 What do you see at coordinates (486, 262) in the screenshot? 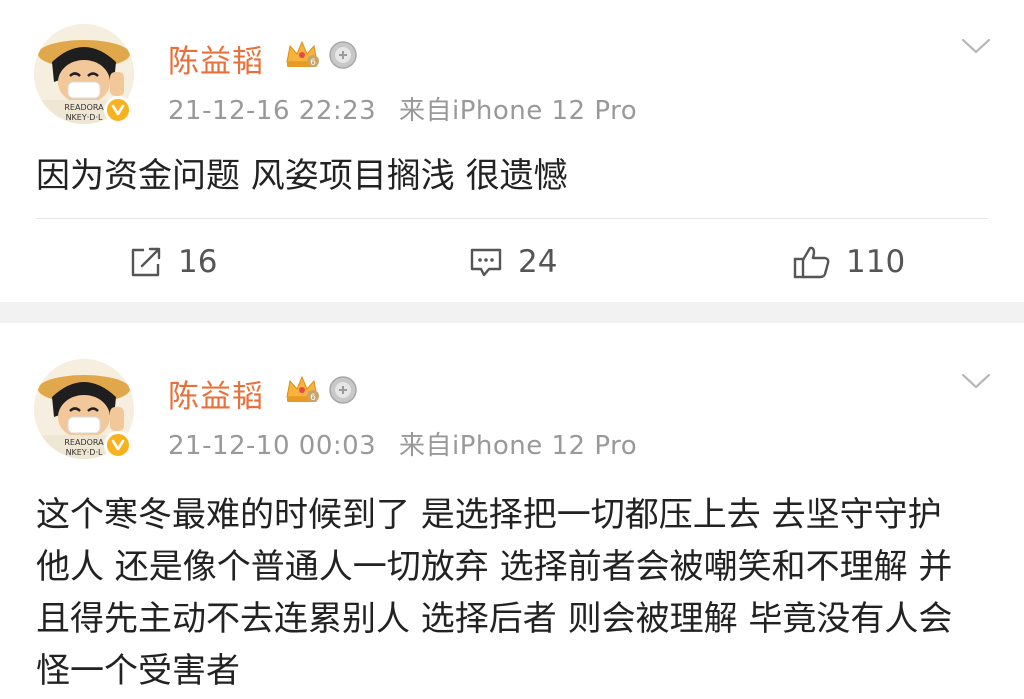
I see `comment-icon` at bounding box center [486, 262].